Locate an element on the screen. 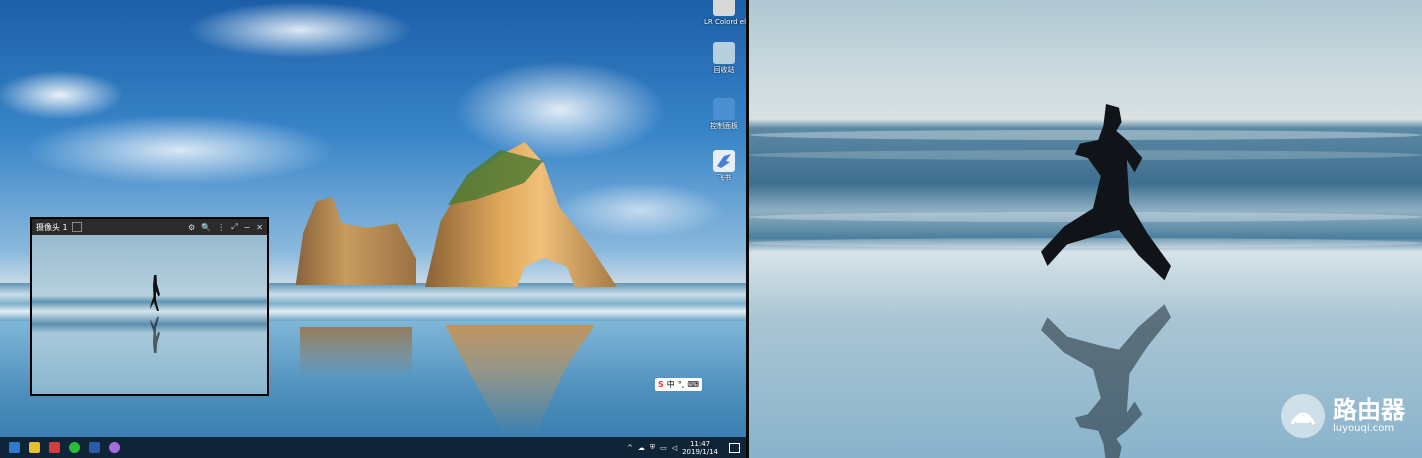  desktop-icon-app: 飞书 is located at coordinates (724, 166).